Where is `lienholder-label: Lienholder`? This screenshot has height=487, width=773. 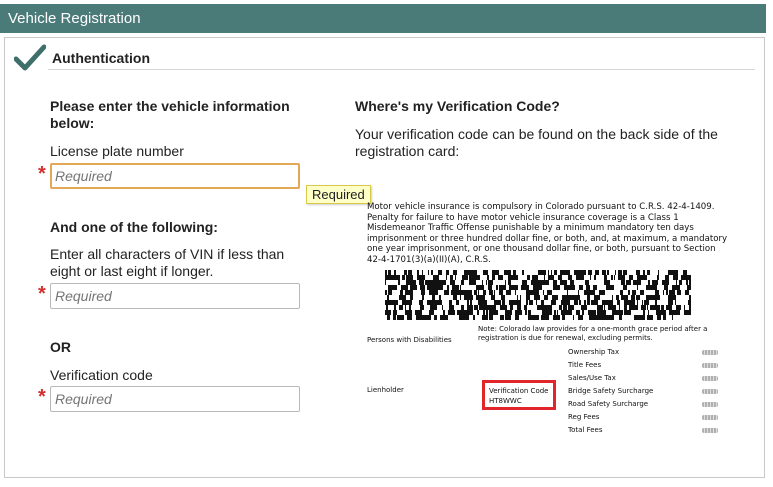
lienholder-label: Lienholder is located at coordinates (385, 390).